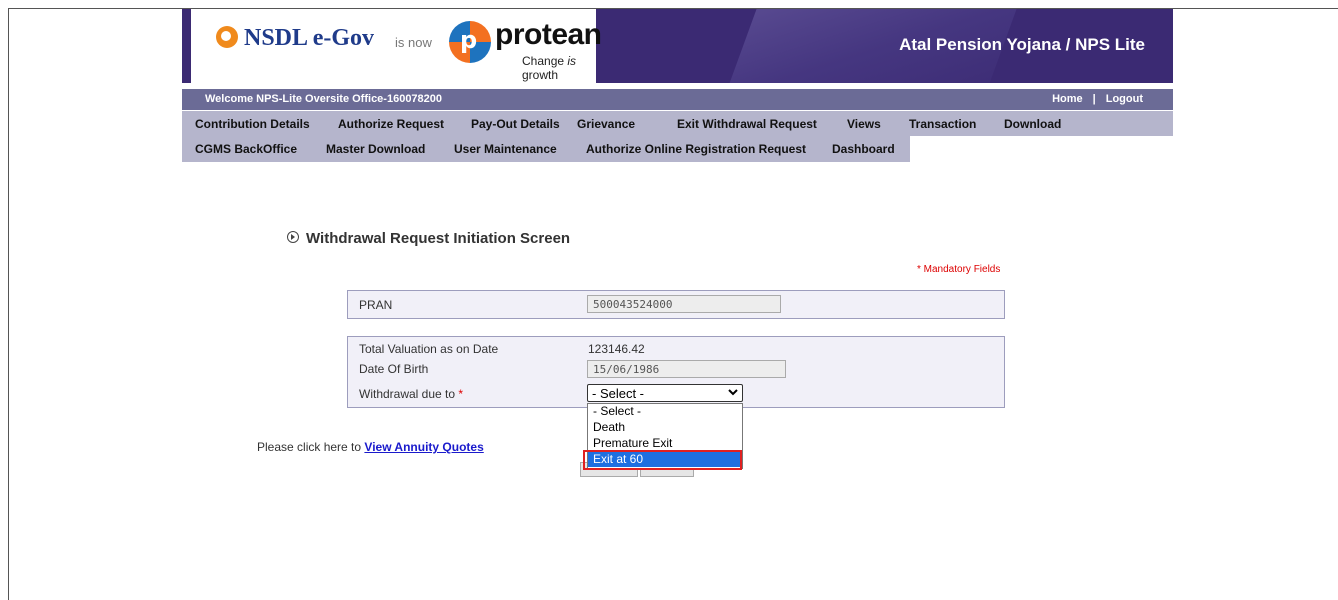 This screenshot has height=600, width=1338. What do you see at coordinates (747, 124) in the screenshot?
I see `nav-exit-withdrawal-request: Exit Withdrawal Request` at bounding box center [747, 124].